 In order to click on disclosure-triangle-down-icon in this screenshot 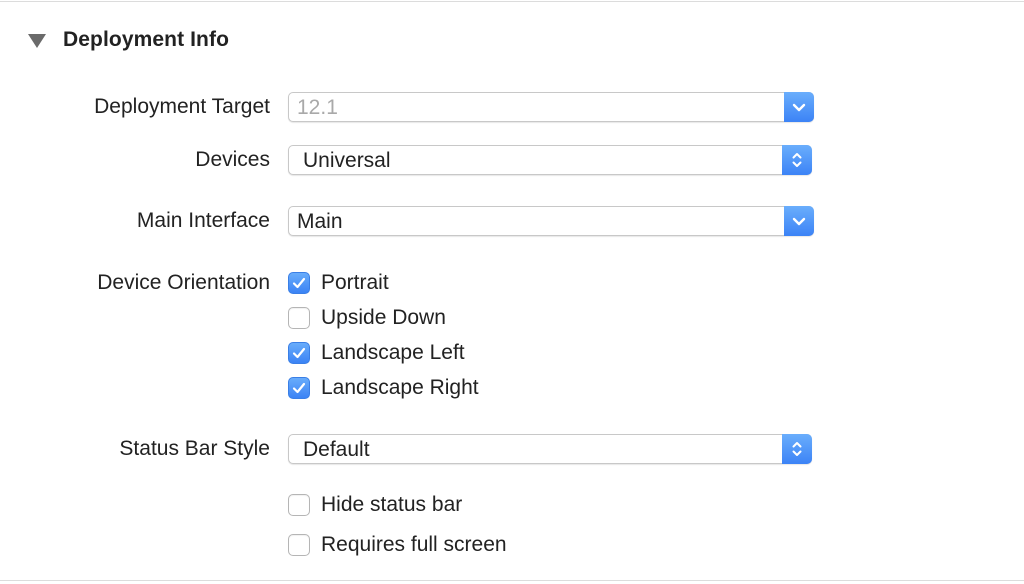, I will do `click(37, 40)`.